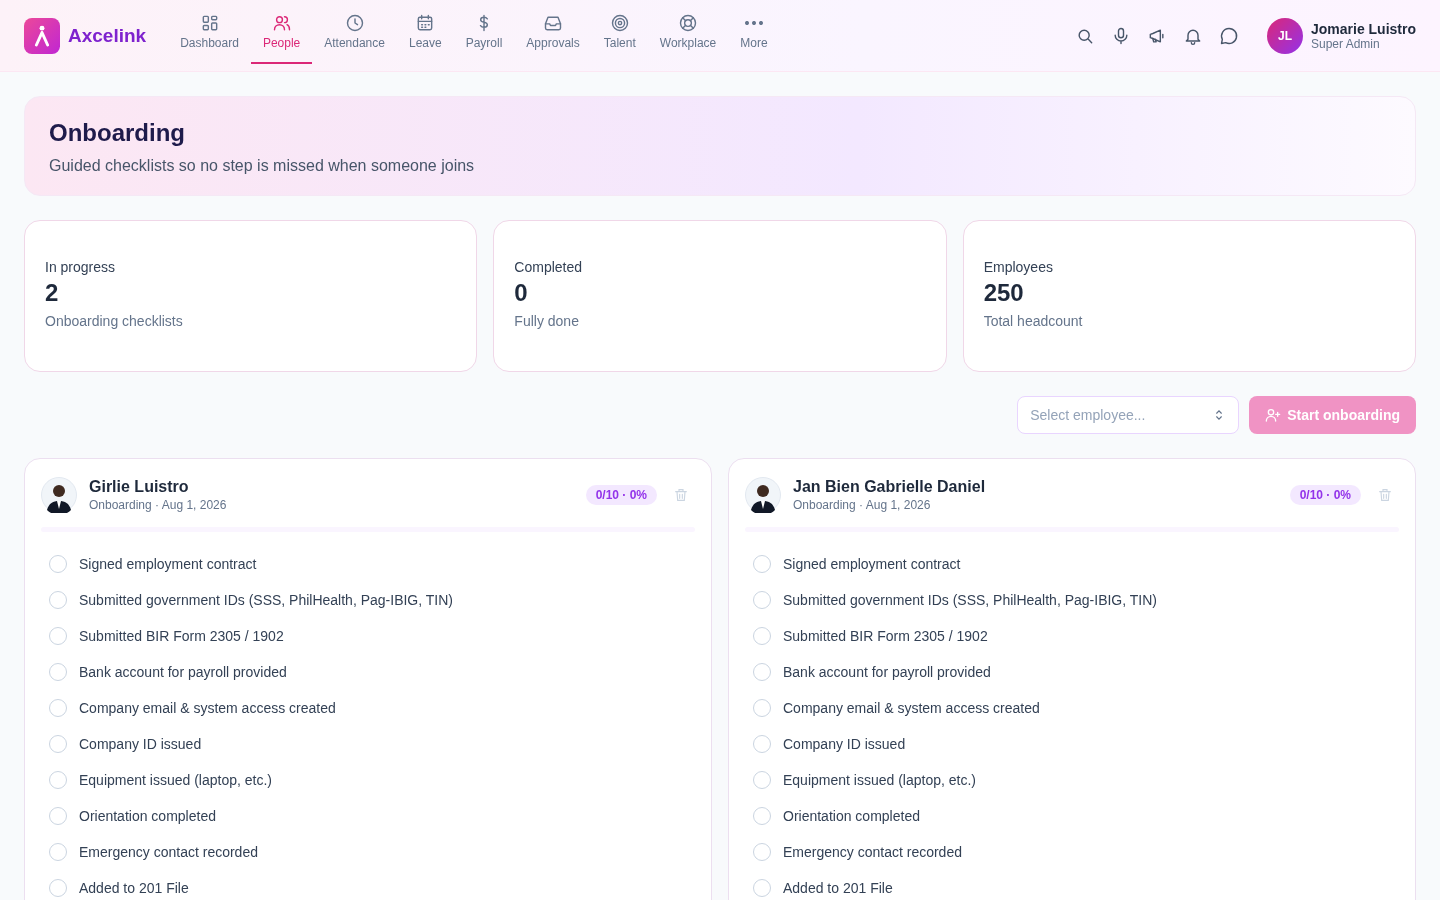 The image size is (1440, 900). I want to click on nav-tab: Leave, so click(425, 32).